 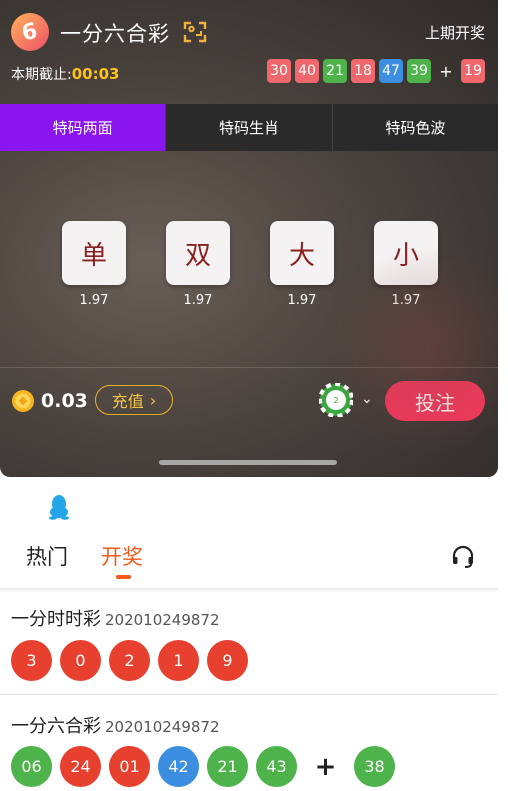 I want to click on tab-special-two-sides: 特码两面, so click(x=83, y=127).